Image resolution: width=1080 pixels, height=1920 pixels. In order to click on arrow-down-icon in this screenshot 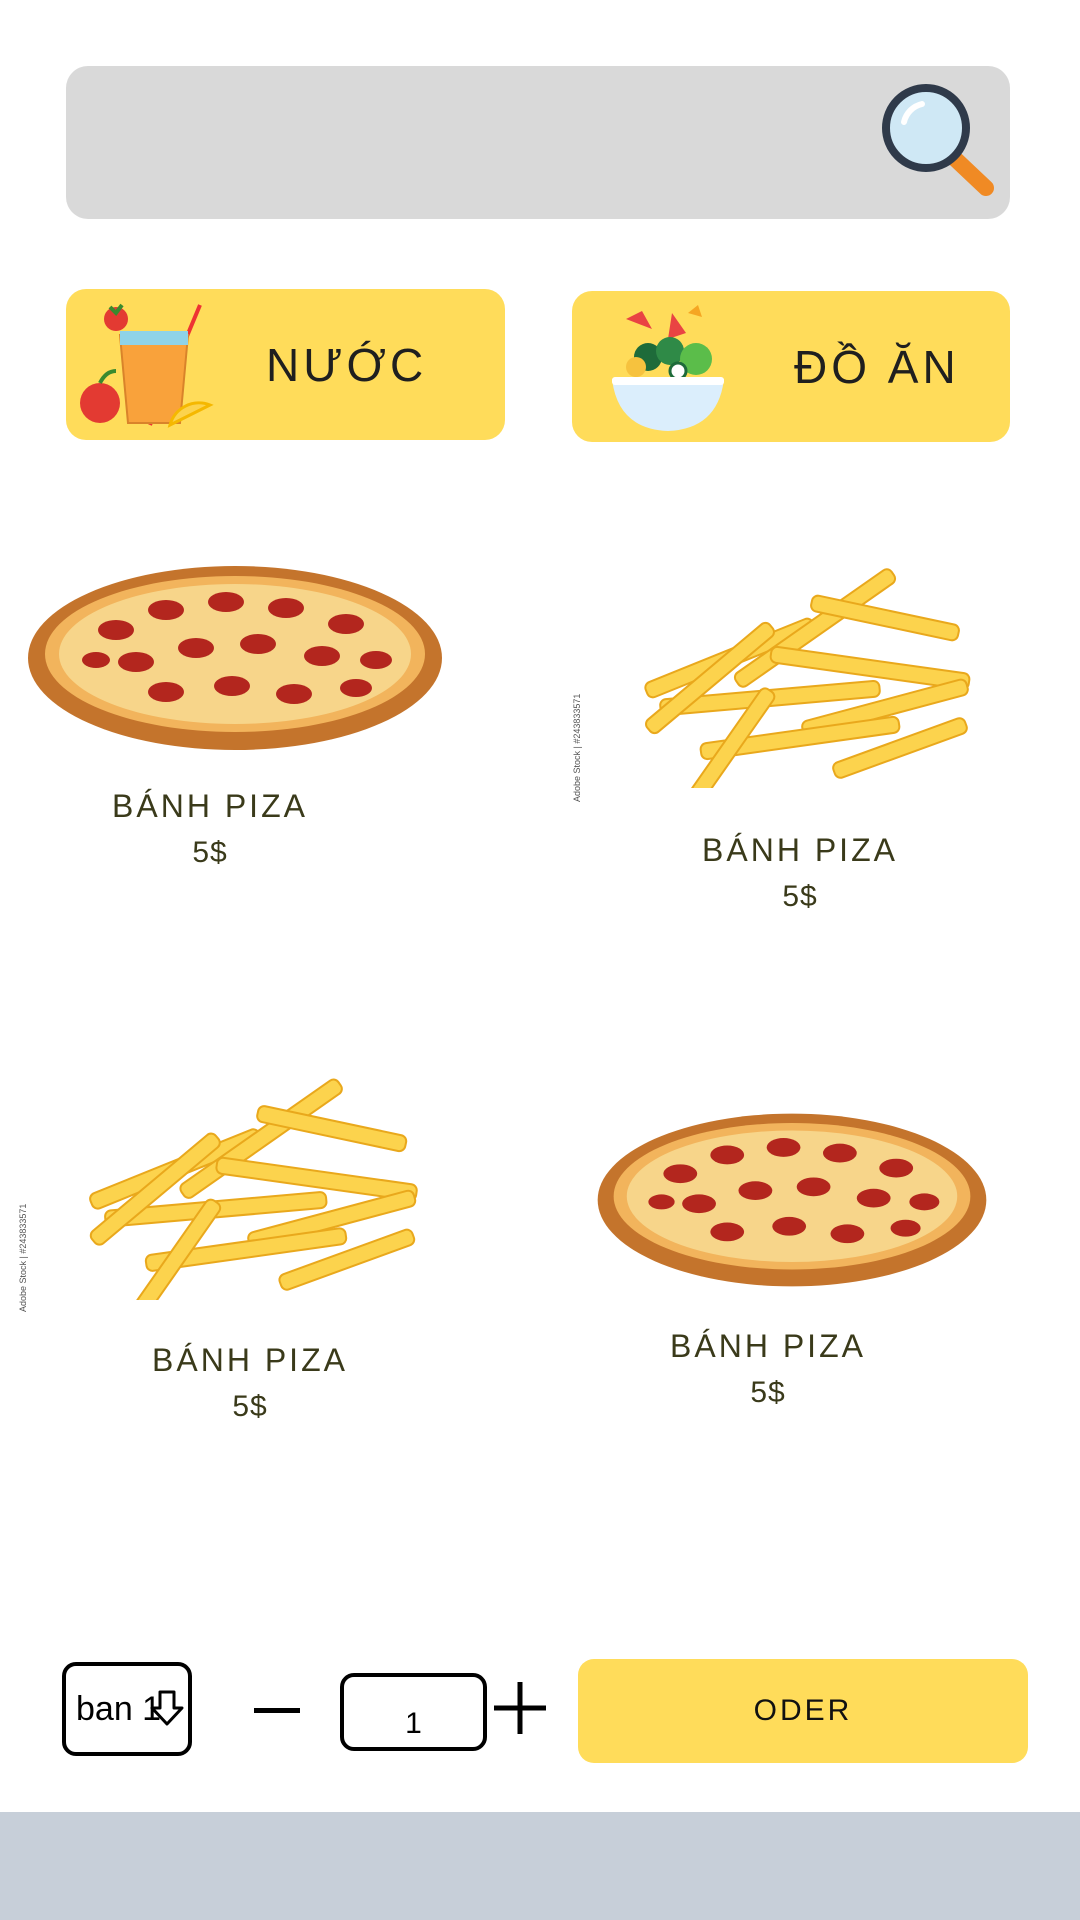, I will do `click(167, 1708)`.